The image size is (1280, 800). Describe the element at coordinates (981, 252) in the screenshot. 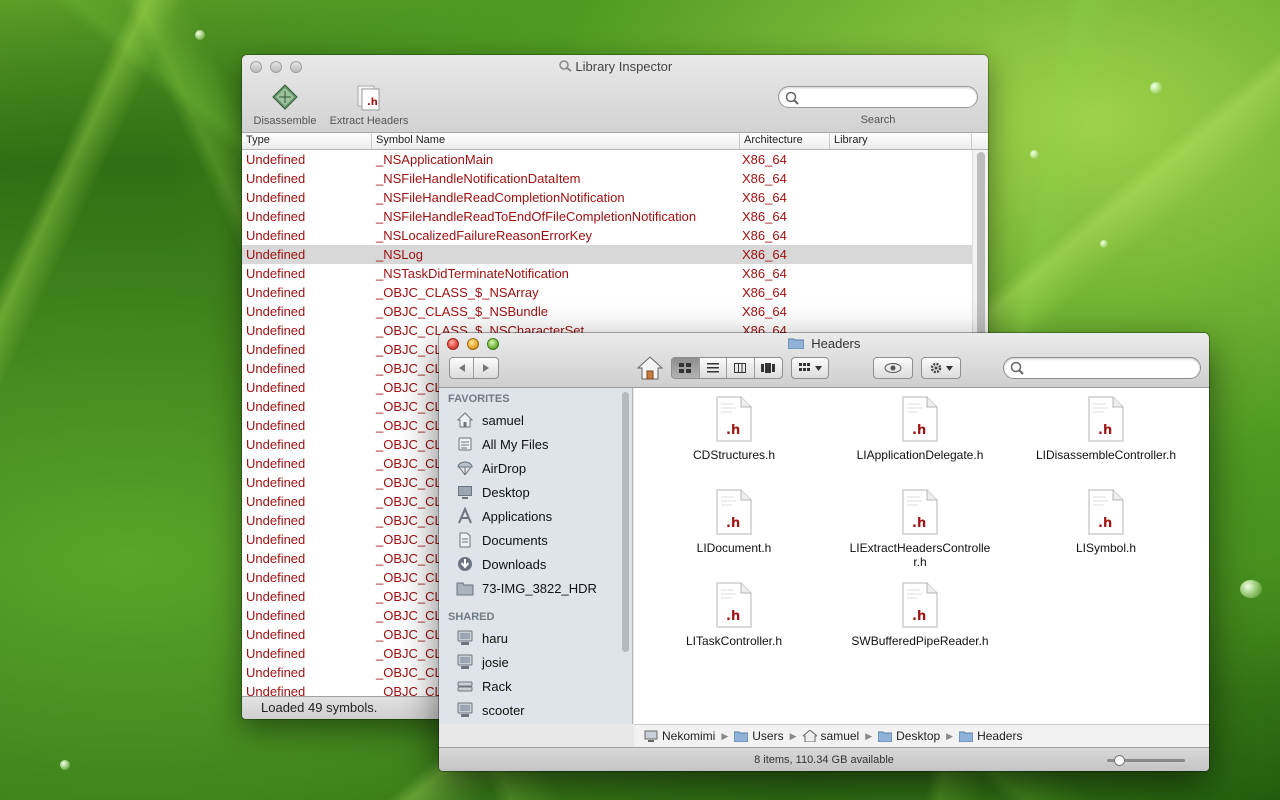

I see `li-scroll-thumb` at that location.